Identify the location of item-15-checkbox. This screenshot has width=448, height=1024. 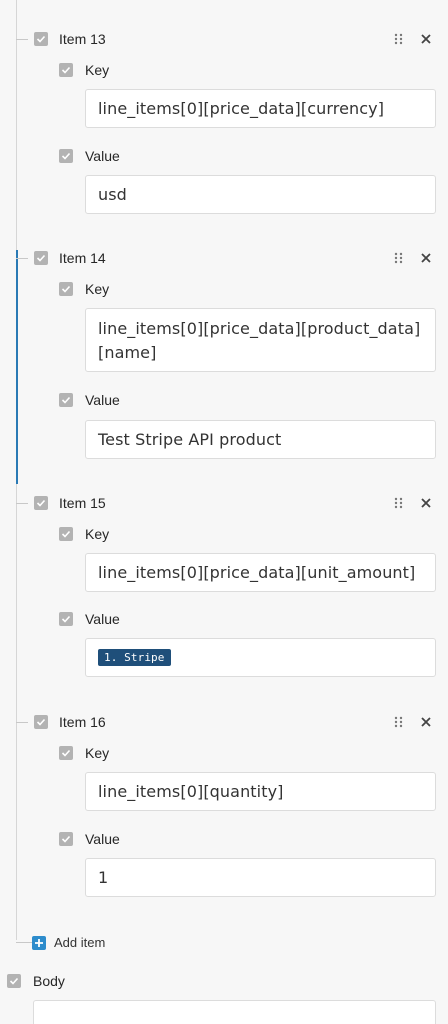
(41, 503).